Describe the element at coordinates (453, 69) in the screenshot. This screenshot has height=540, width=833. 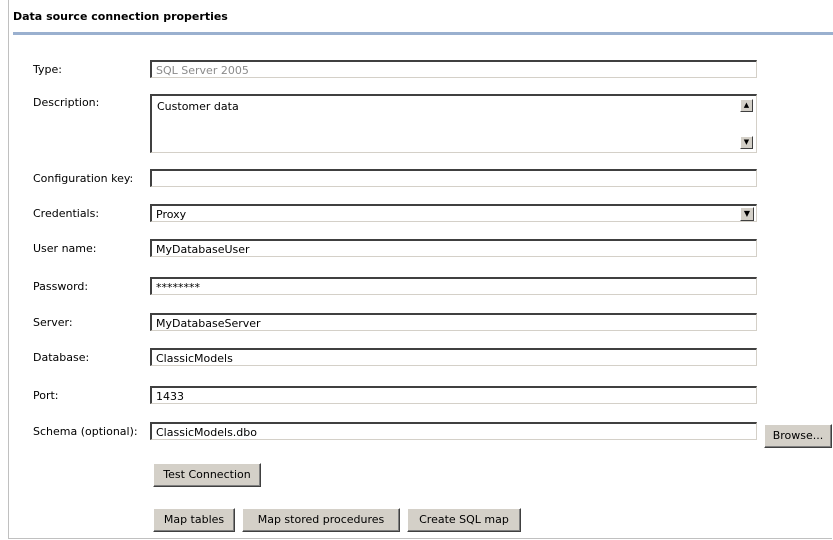
I see `type-field: SQL Server 2005` at that location.